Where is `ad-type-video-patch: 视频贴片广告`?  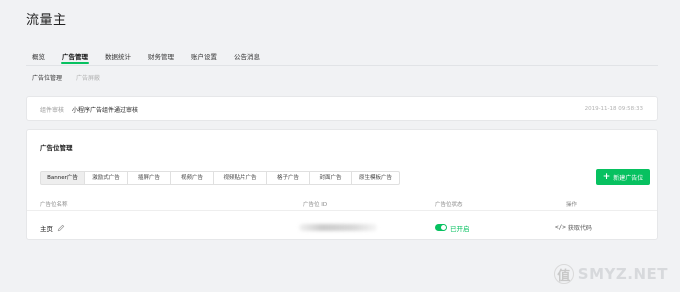
ad-type-video-patch: 视频贴片广告 is located at coordinates (240, 178).